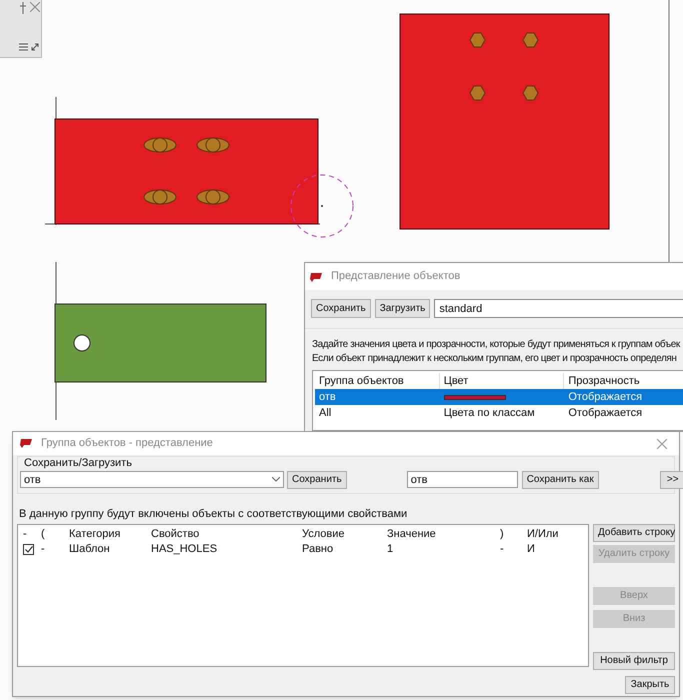  I want to click on table-cell: HAS_HOLES, so click(184, 548).